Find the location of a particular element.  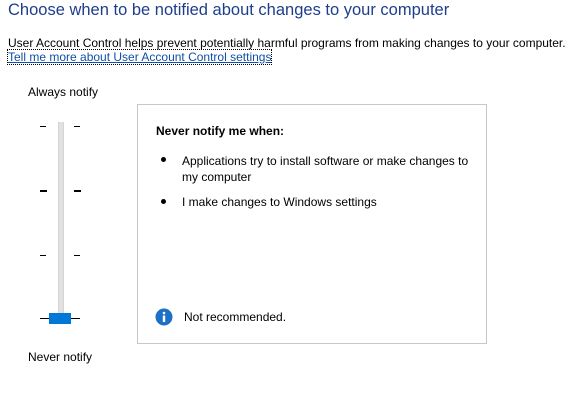

slider-thumb is located at coordinates (60, 318).